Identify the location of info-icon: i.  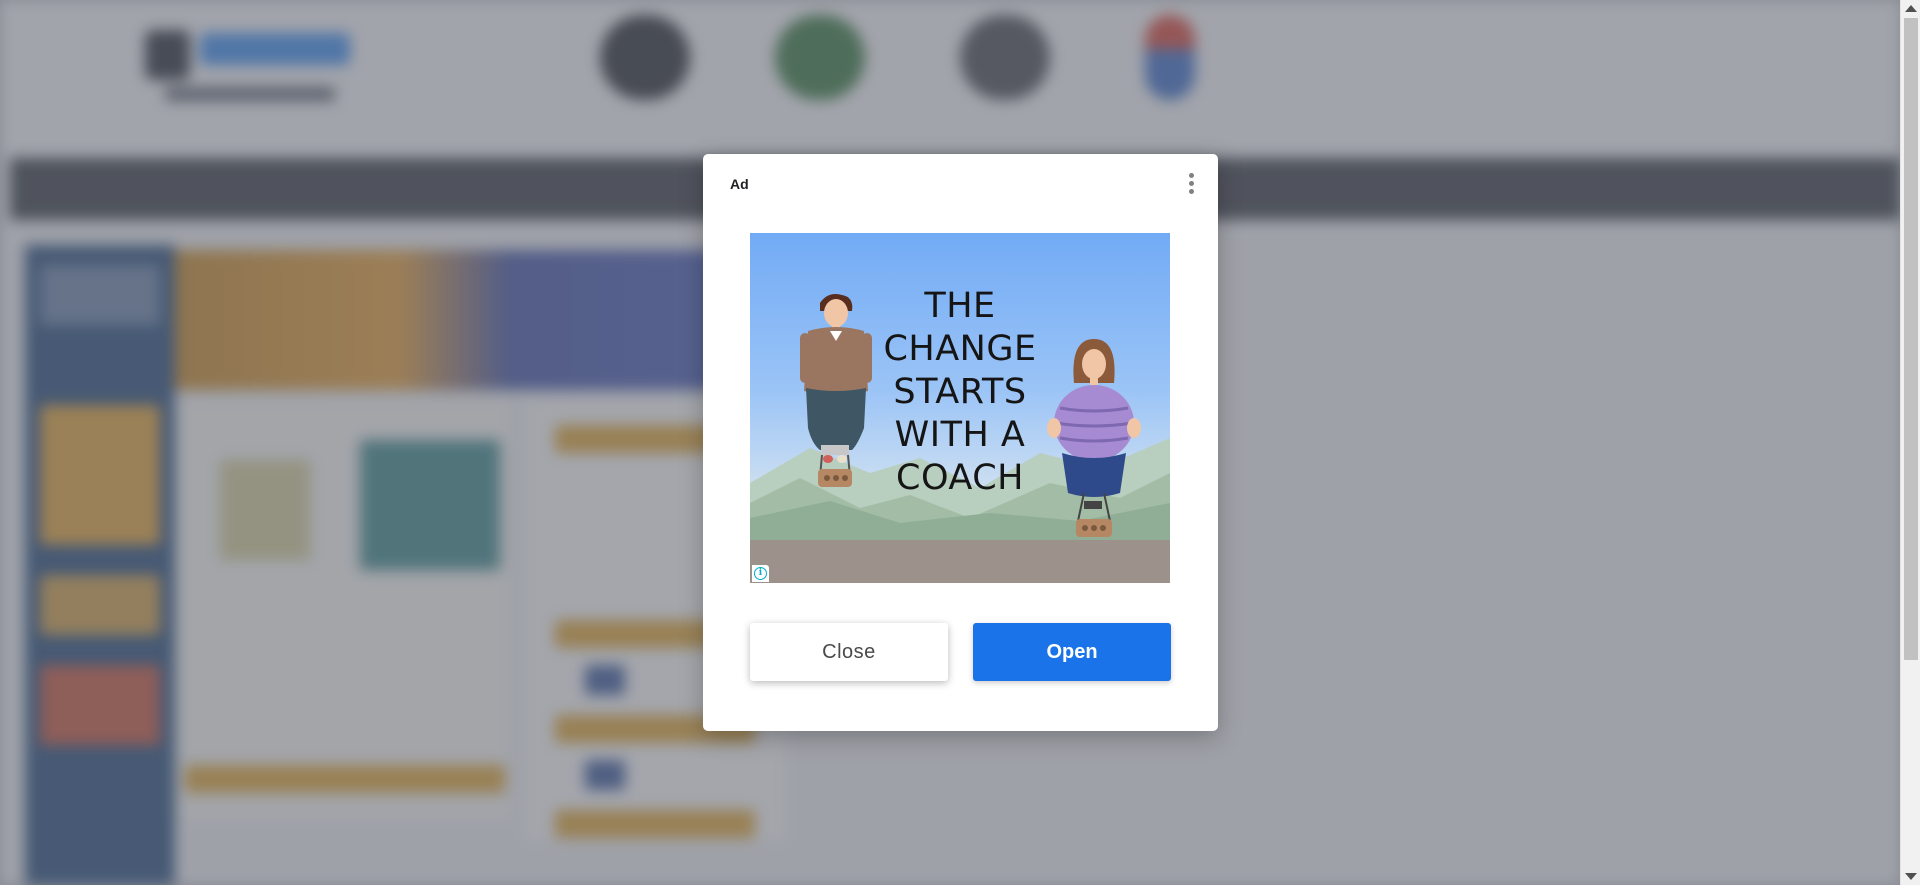
(760, 573).